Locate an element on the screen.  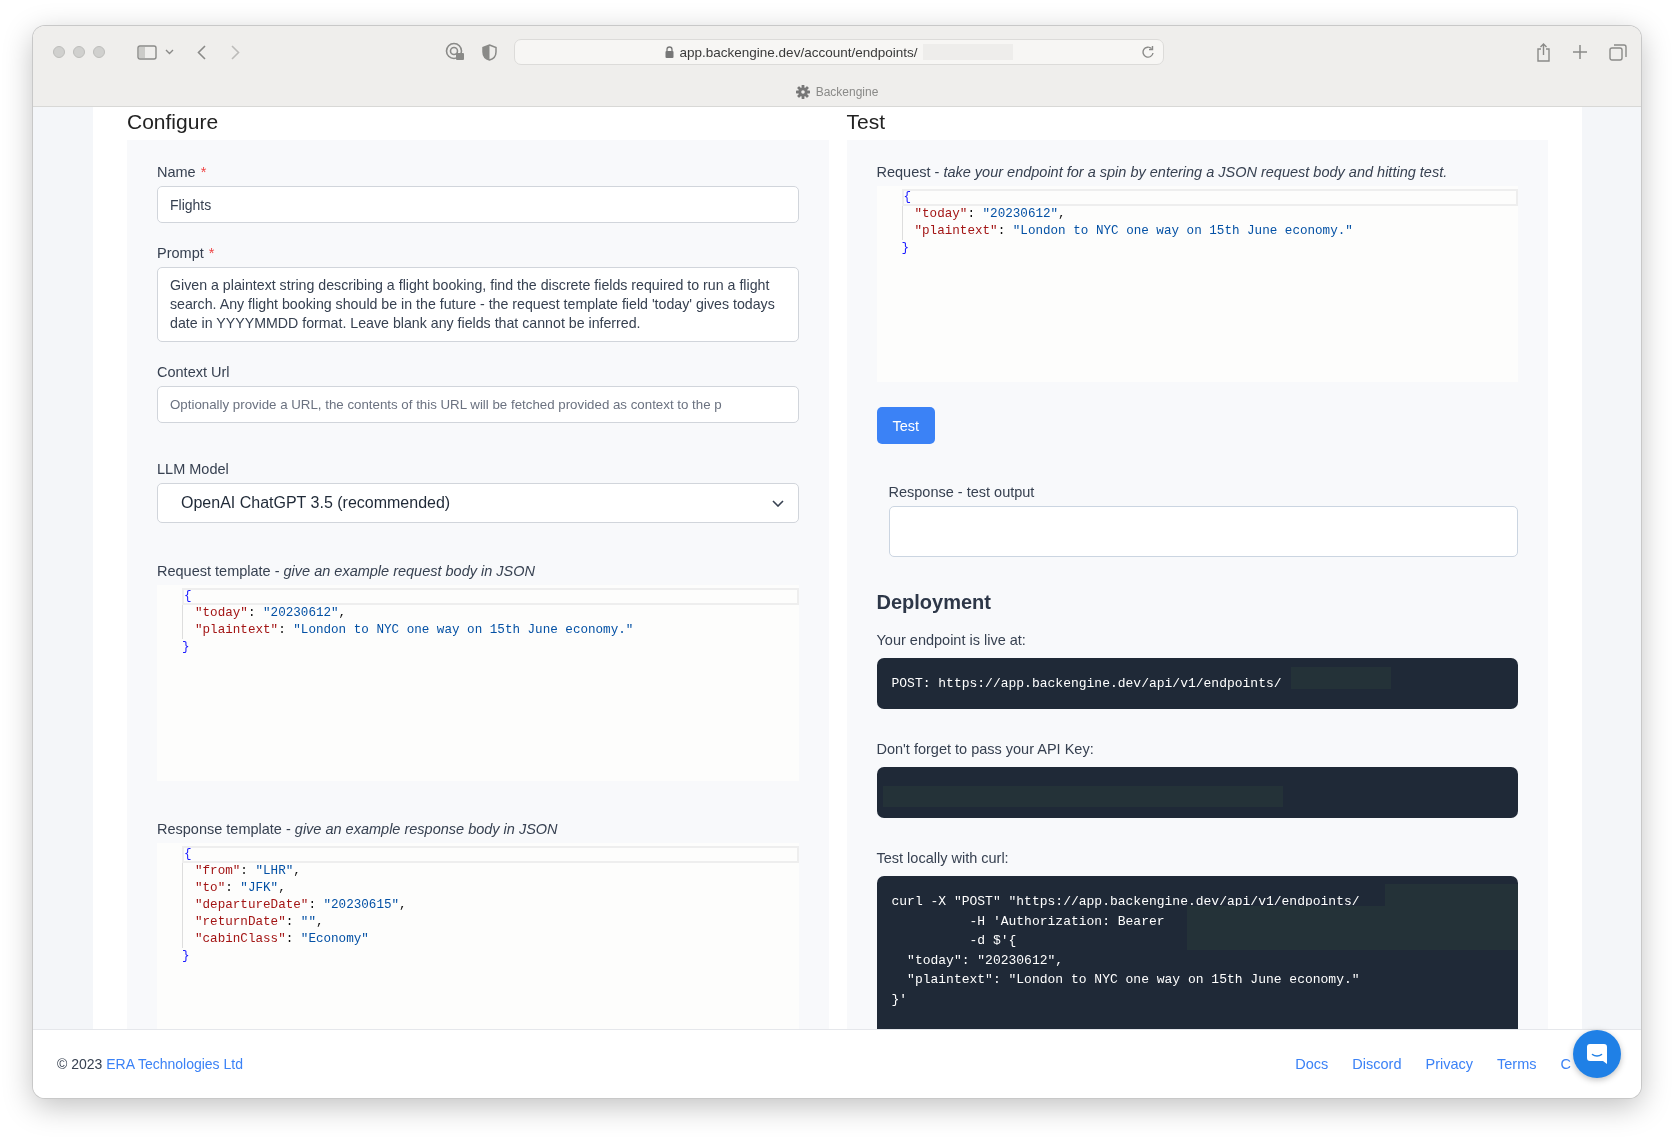
prompt-field: Given a plaintext string describing a flight booking, find the discrete fields required to run a flight search. Any flight booking should be in the future - the request template field 'today' gives todays date in YYYYMMDD format. Leave blank any fields that cannot be inferred. is located at coordinates (478, 304).